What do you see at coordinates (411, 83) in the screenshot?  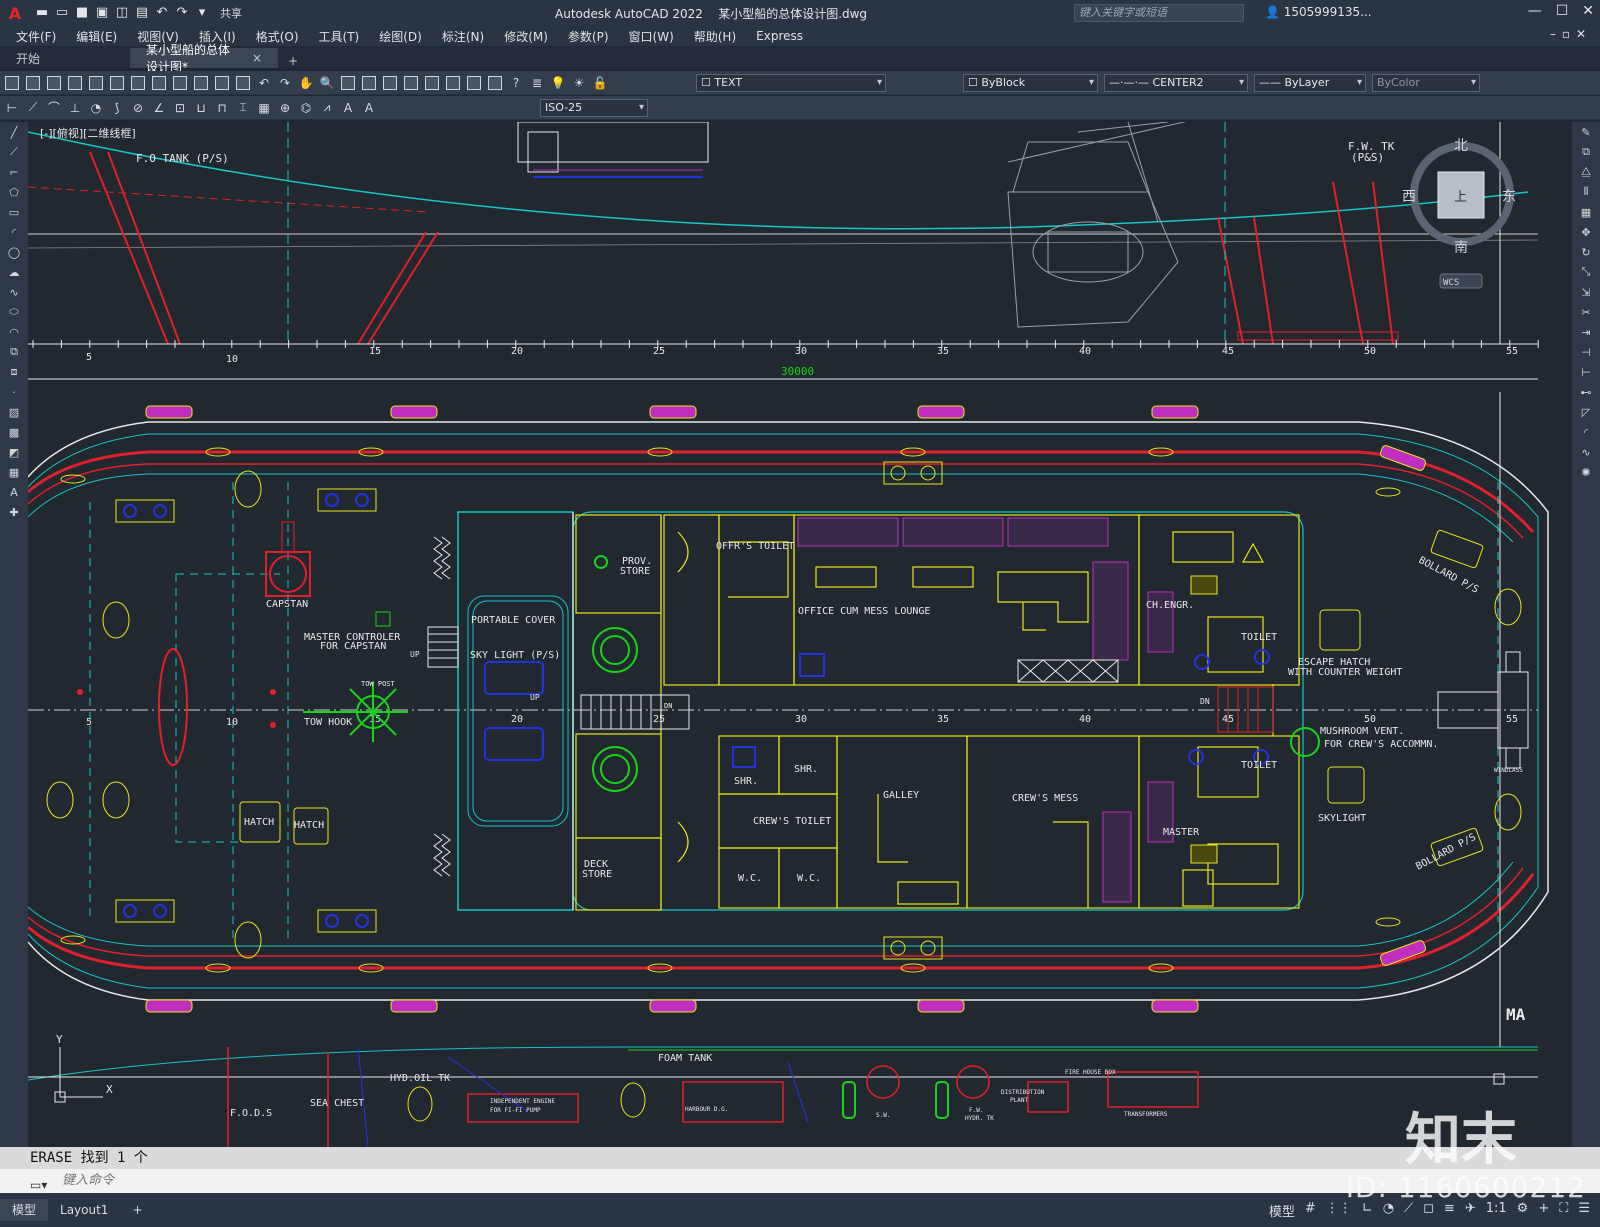 I see `design-center-icon` at bounding box center [411, 83].